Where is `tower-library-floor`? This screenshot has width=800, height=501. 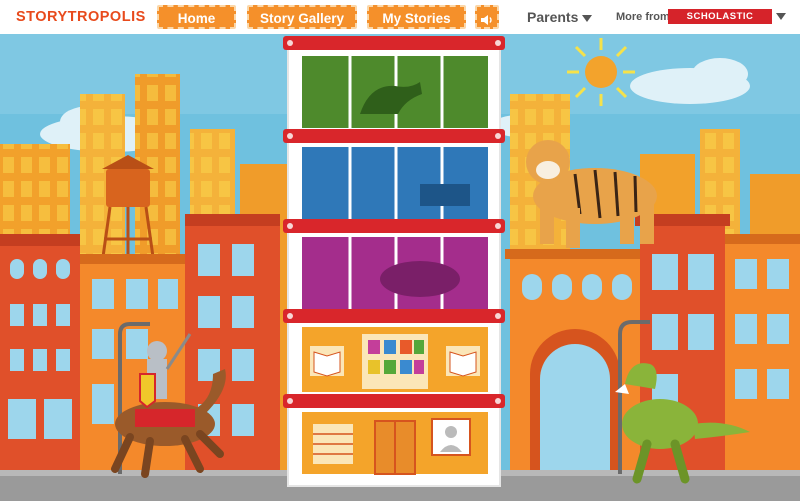 tower-library-floor is located at coordinates (395, 359).